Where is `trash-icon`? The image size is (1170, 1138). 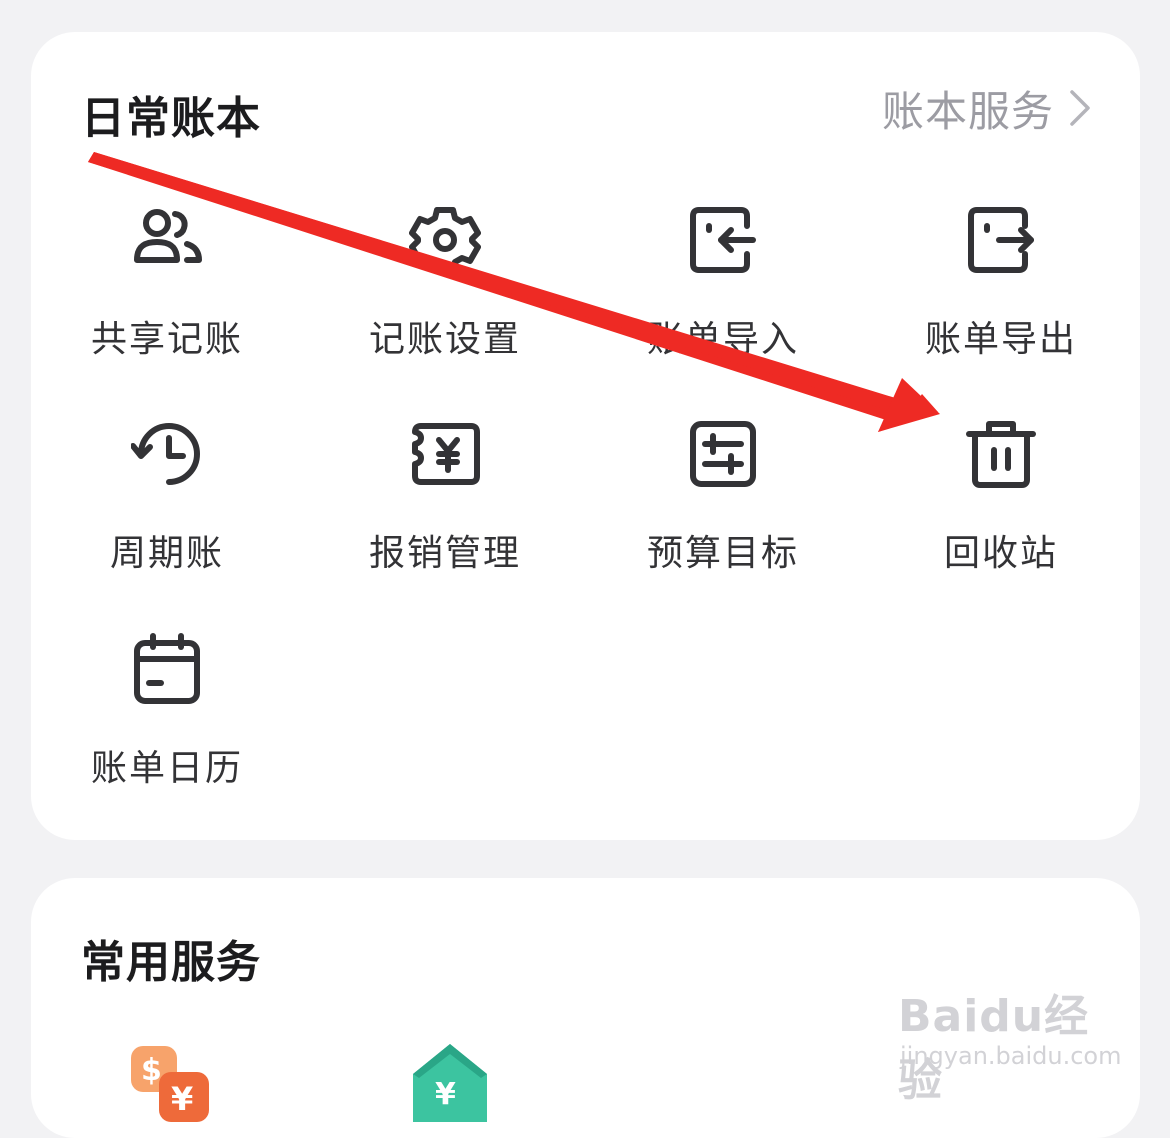
trash-icon is located at coordinates (1001, 454).